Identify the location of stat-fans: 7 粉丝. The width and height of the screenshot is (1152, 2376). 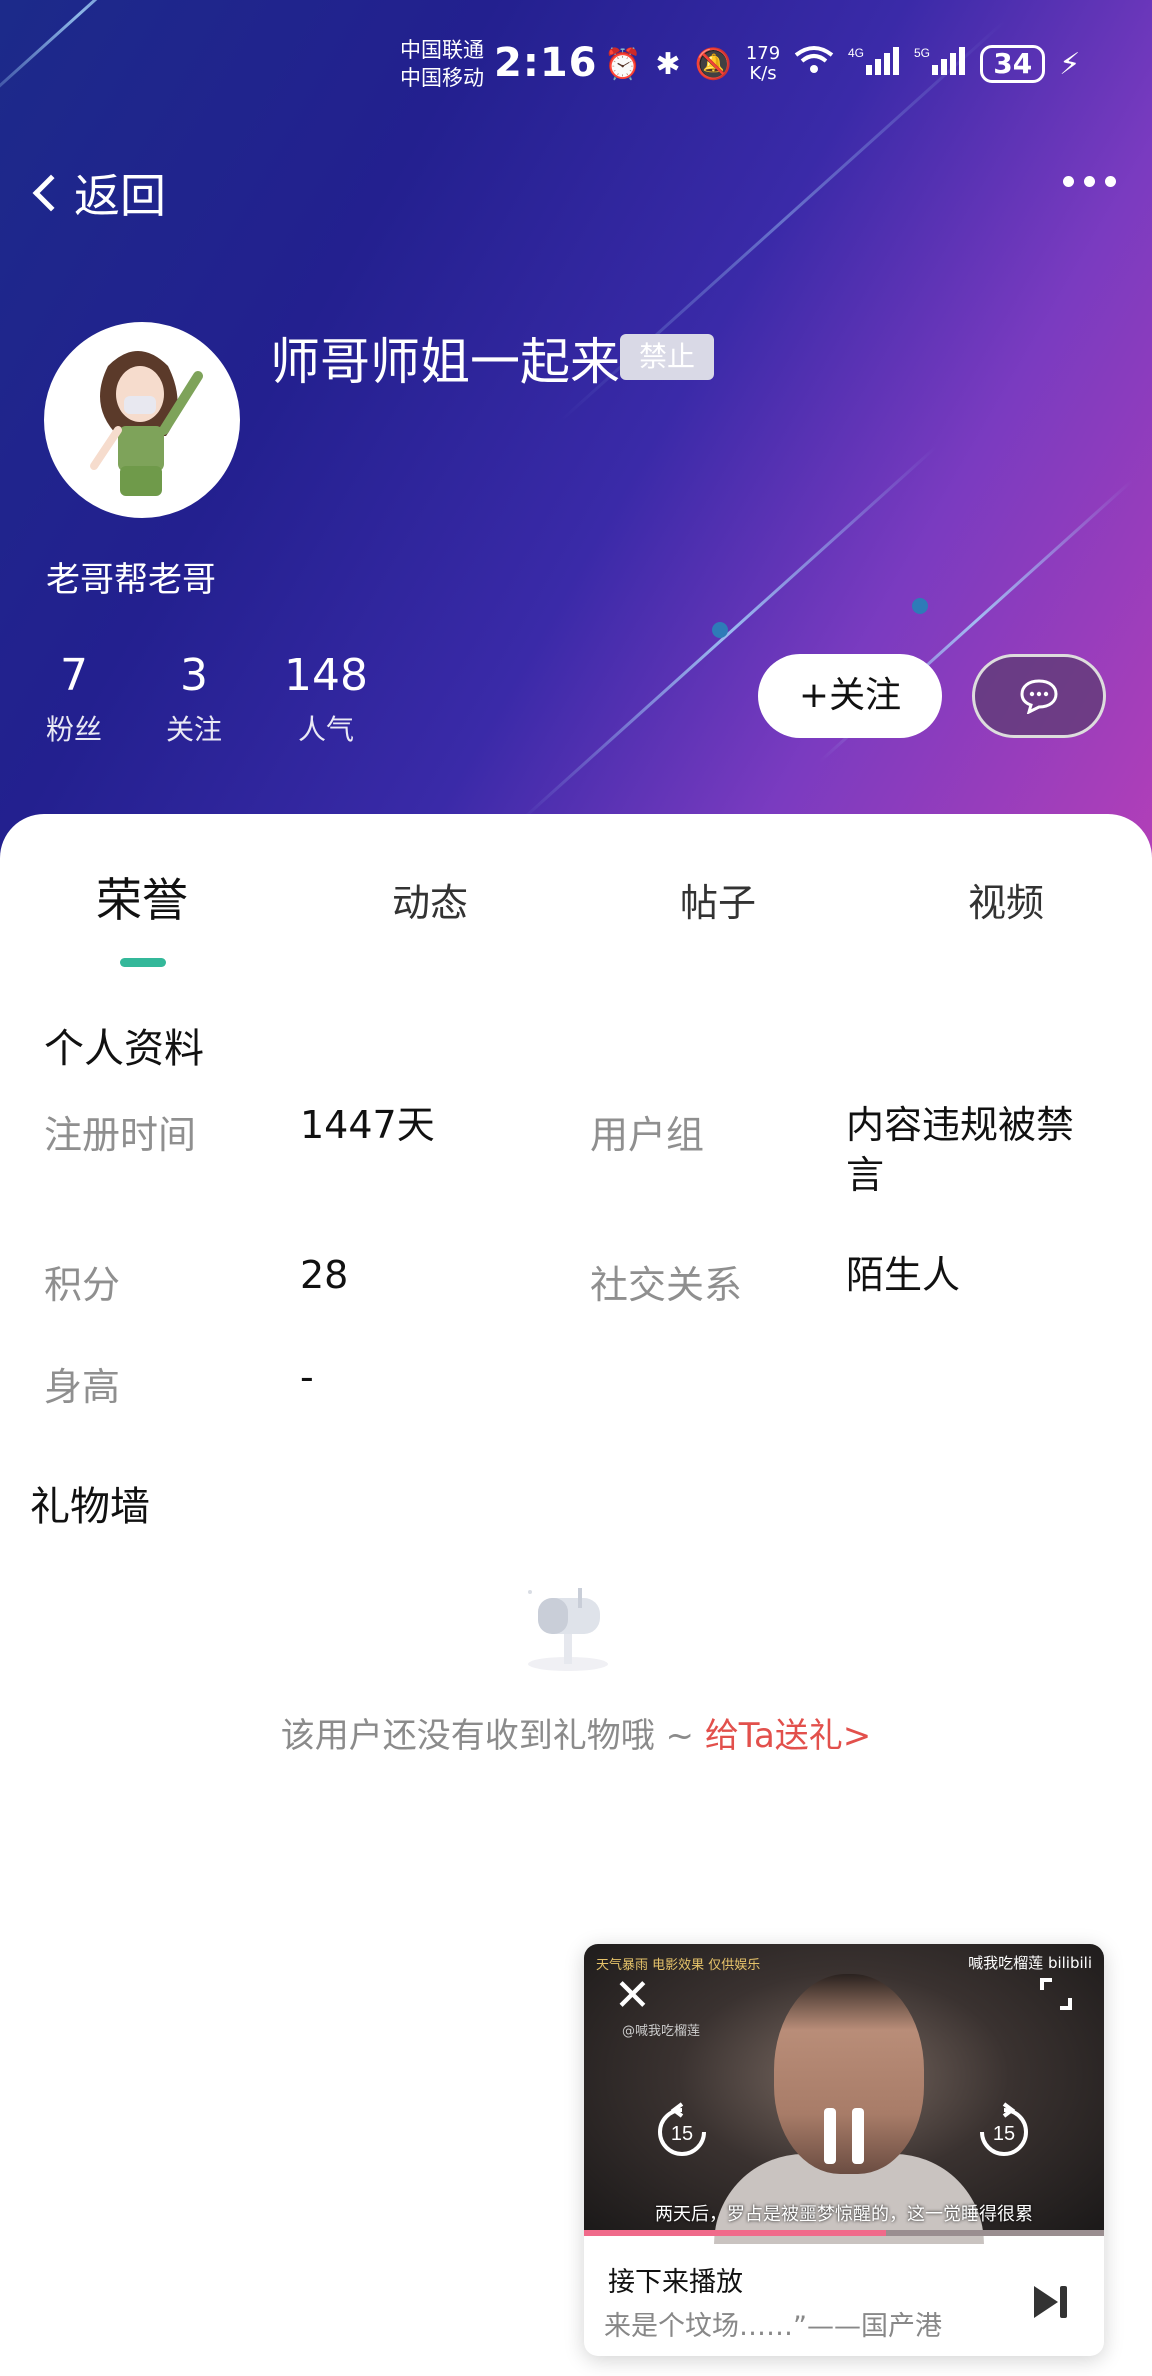
(74, 699).